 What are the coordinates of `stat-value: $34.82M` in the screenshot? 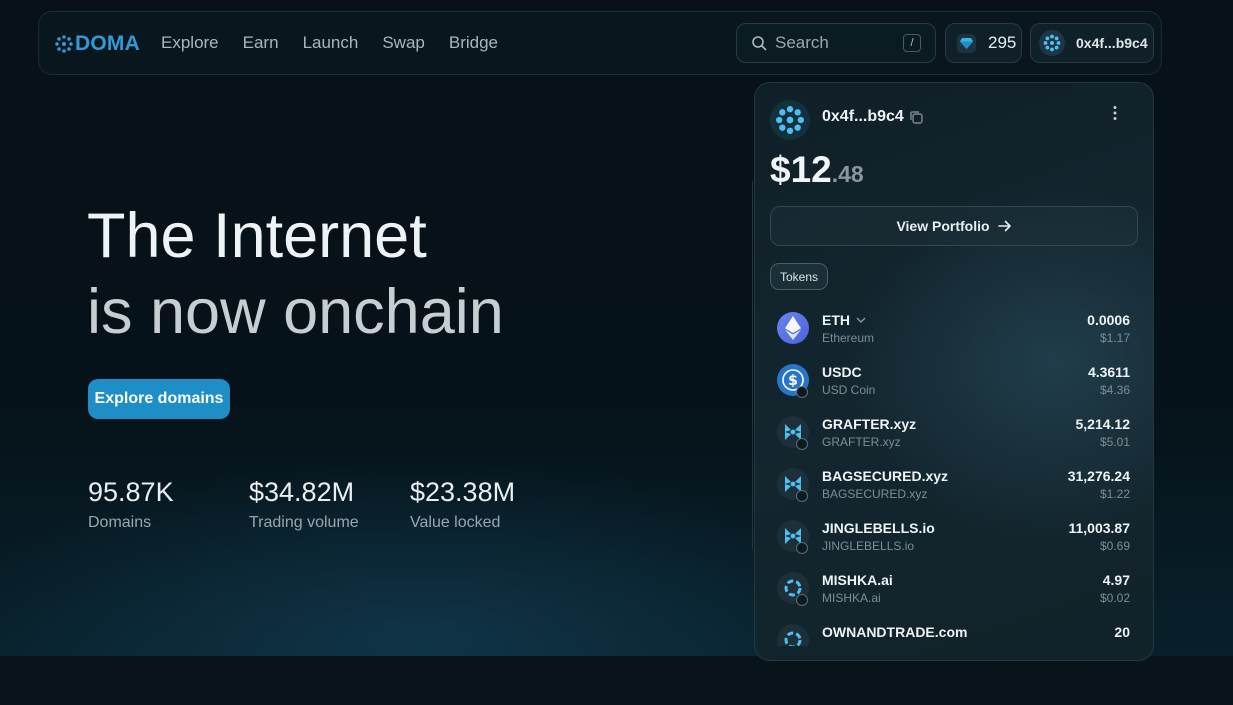 It's located at (302, 492).